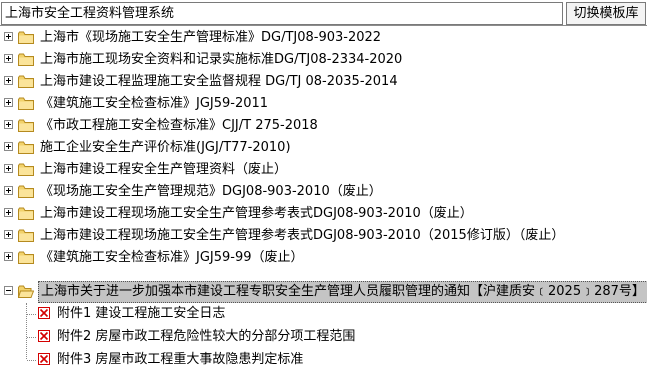 The width and height of the screenshot is (647, 372). Describe the element at coordinates (323, 360) in the screenshot. I see `tree-child-node: 附件3 房屋市政工程重大事故隐患判定标准` at that location.